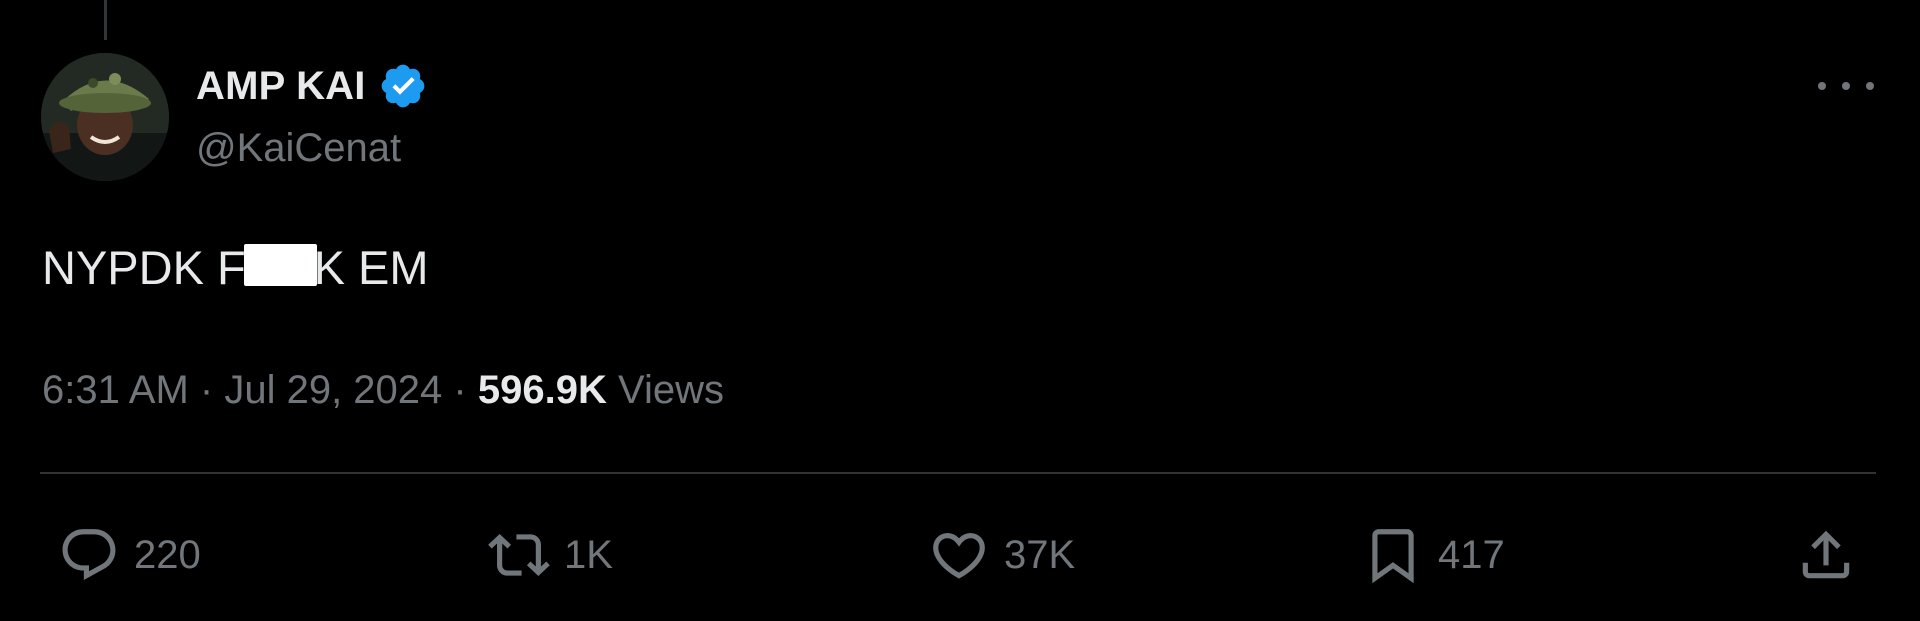  I want to click on more-options-button, so click(1846, 86).